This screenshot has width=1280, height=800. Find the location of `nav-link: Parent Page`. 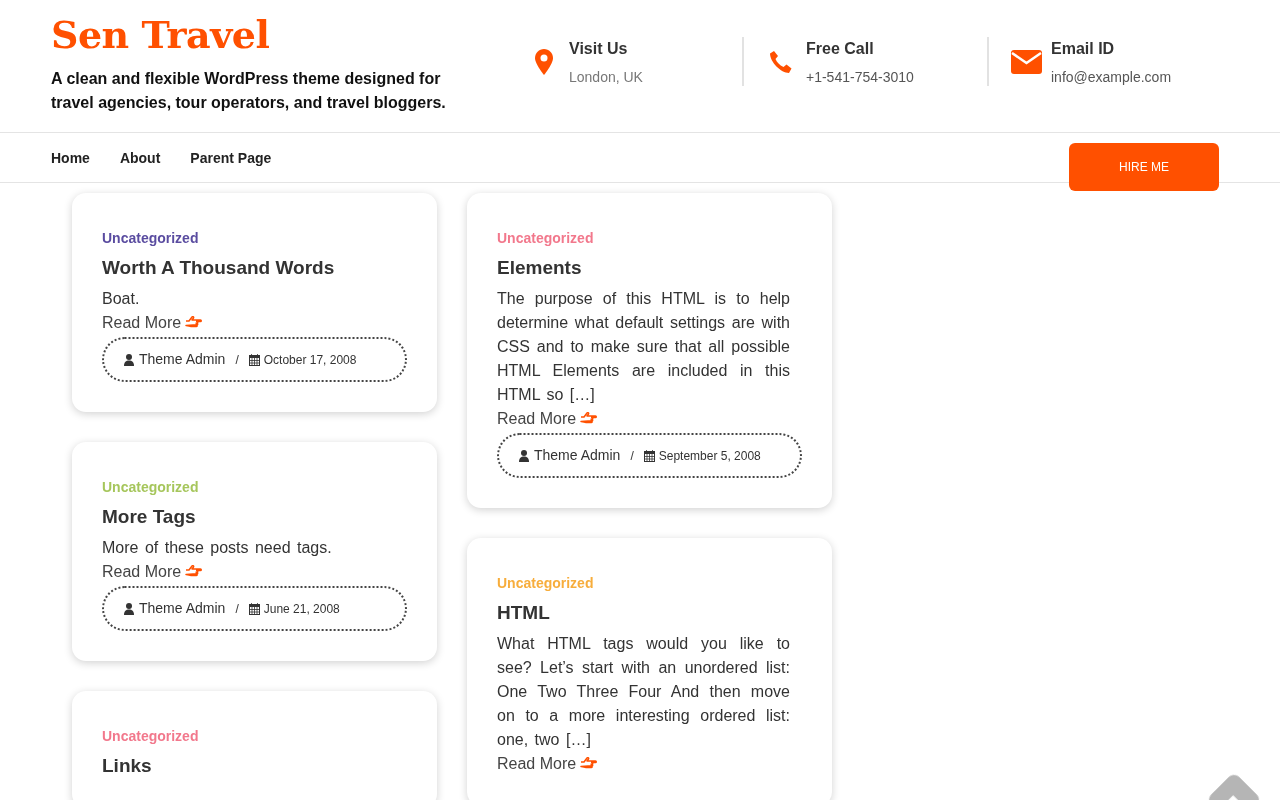

nav-link: Parent Page is located at coordinates (231, 158).